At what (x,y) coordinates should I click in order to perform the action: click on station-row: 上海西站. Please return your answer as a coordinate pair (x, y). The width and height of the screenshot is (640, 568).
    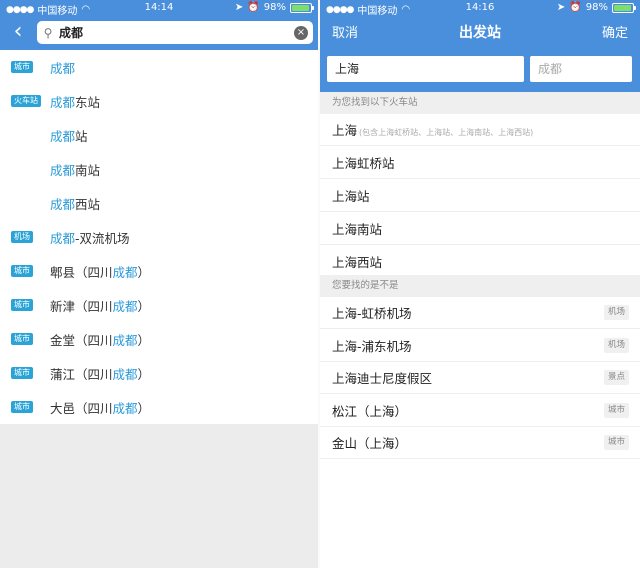
    Looking at the image, I should click on (480, 262).